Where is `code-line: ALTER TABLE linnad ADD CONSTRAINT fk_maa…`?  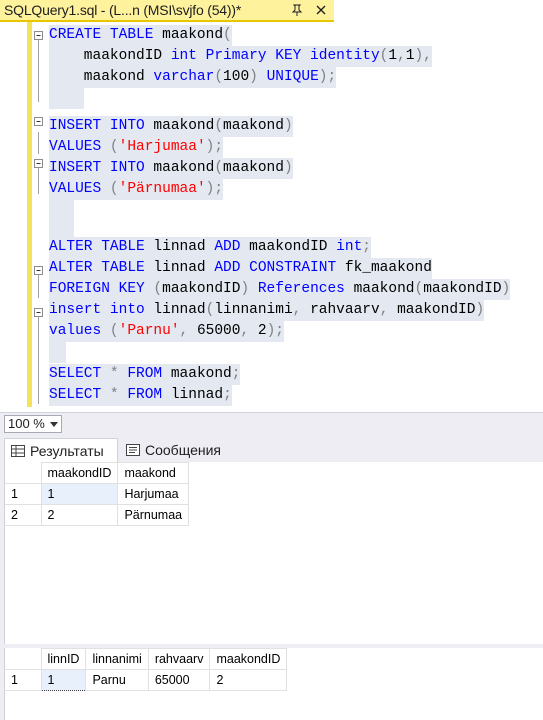 code-line: ALTER TABLE linnad ADD CONSTRAINT fk_maa… is located at coordinates (240, 268).